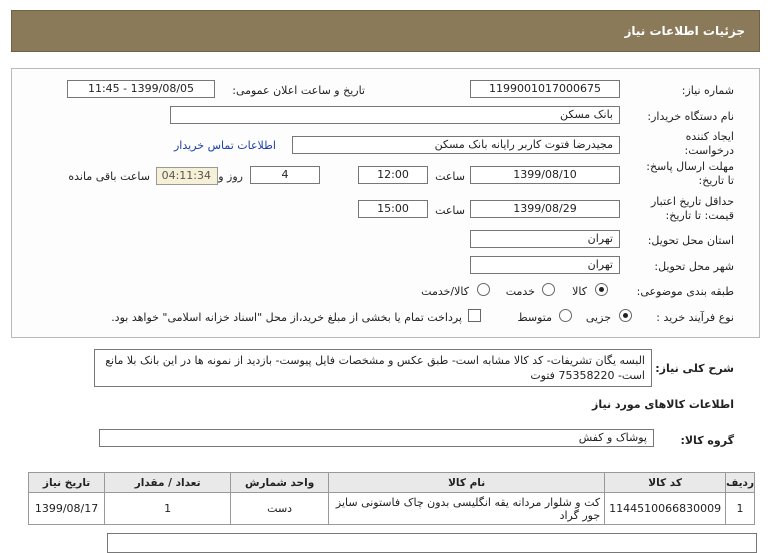 This screenshot has width=770, height=553. I want to click on process-option-minor: جزیی, so click(598, 317).